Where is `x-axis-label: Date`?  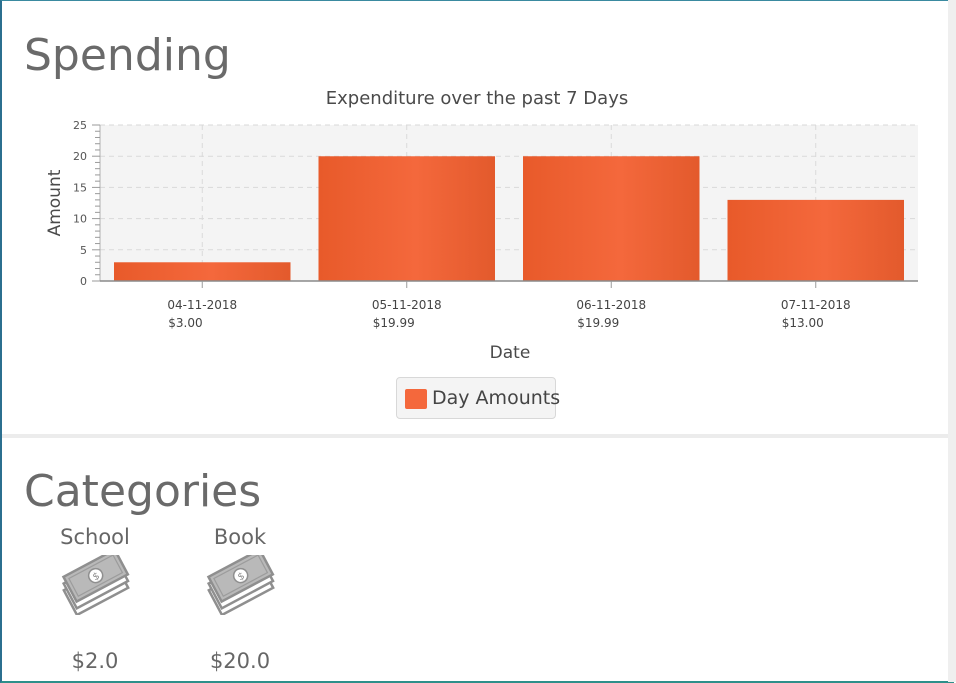 x-axis-label: Date is located at coordinates (510, 353).